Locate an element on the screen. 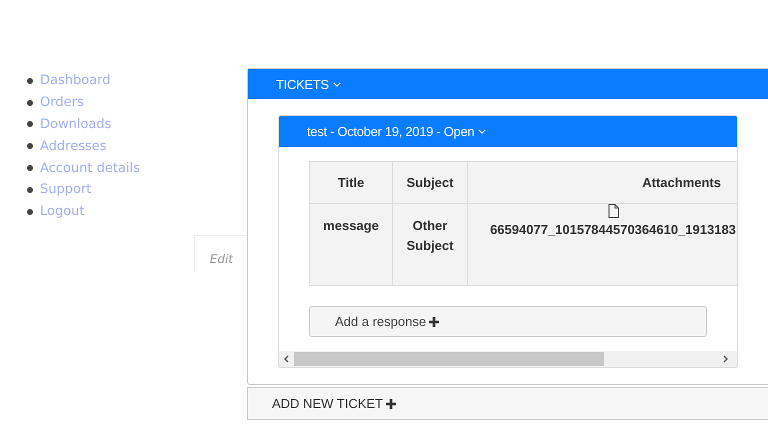 The height and width of the screenshot is (445, 768). nav-link: Downloads is located at coordinates (76, 124).